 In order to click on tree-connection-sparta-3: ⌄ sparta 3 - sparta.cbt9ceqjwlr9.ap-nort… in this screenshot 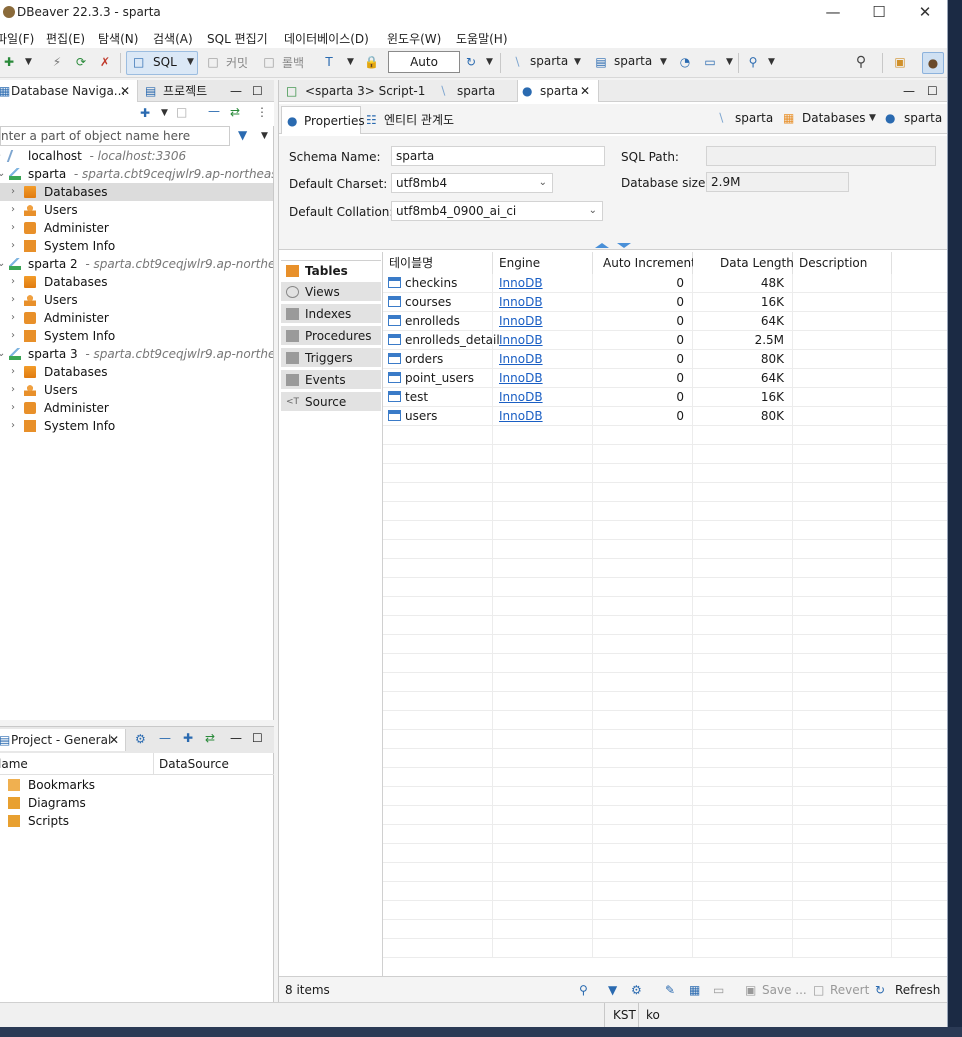, I will do `click(136, 354)`.